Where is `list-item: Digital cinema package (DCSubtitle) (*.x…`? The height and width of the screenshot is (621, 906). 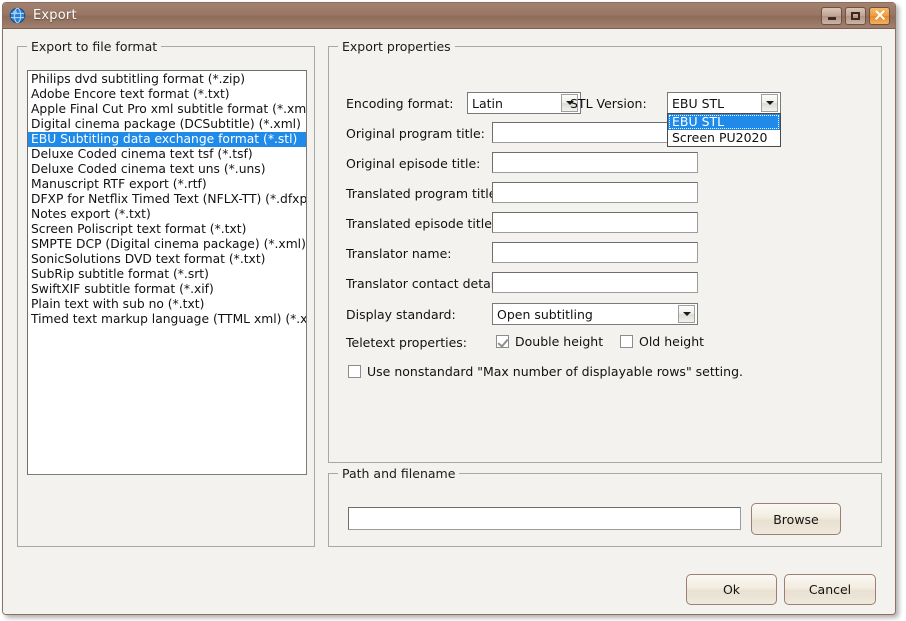
list-item: Digital cinema package (DCSubtitle) (*.x… is located at coordinates (167, 124).